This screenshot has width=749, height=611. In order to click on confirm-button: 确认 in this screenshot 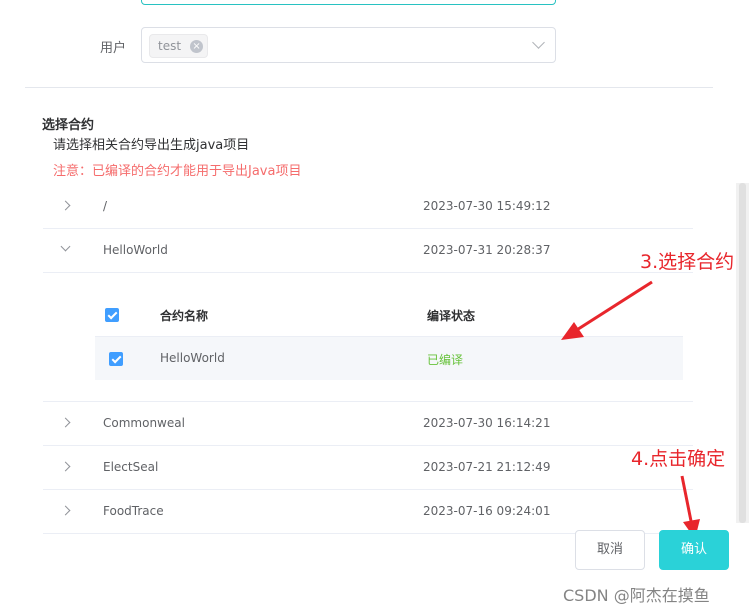, I will do `click(694, 550)`.